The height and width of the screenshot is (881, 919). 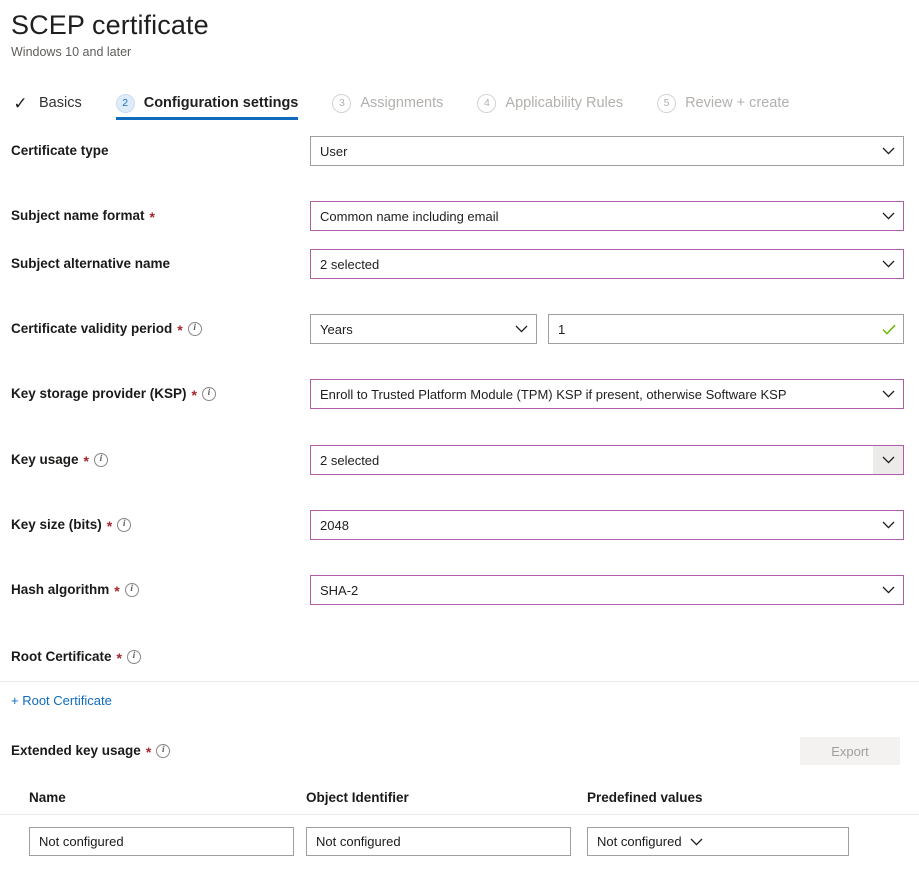 I want to click on subject-name-format-select: Common name including email, so click(x=607, y=216).